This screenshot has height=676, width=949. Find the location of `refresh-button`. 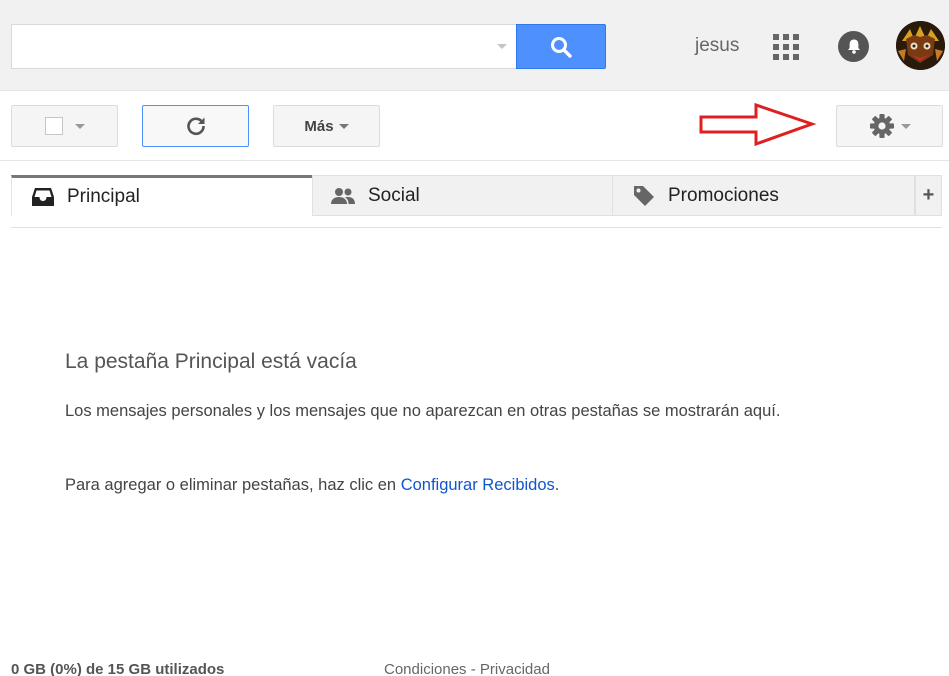

refresh-button is located at coordinates (195, 126).